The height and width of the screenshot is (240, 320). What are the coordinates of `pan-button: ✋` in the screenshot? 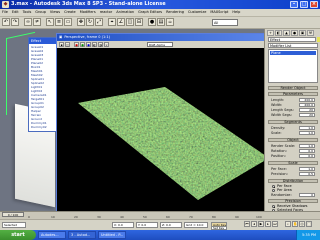 It's located at (295, 224).